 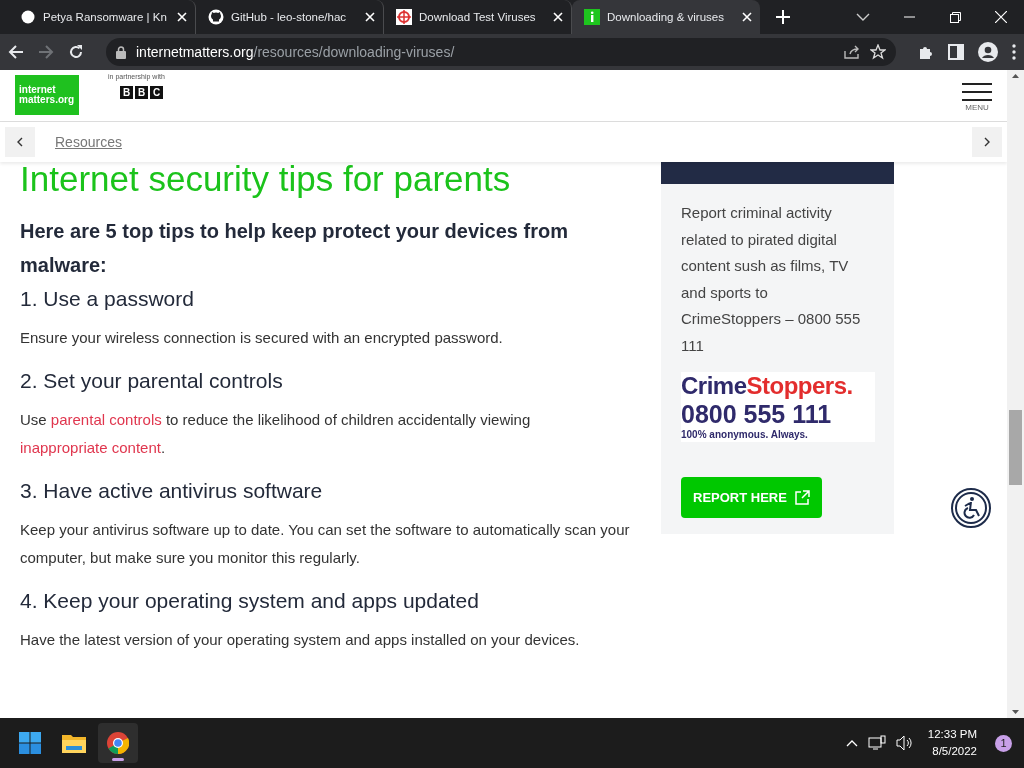 I want to click on scroll-right-button, so click(x=987, y=142).